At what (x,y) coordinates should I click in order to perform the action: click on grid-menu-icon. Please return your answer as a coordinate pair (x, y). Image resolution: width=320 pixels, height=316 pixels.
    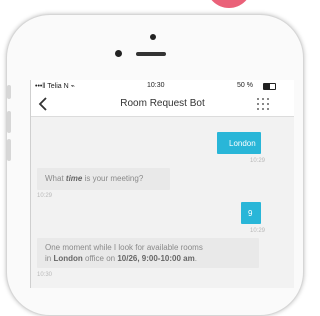
    Looking at the image, I should click on (263, 104).